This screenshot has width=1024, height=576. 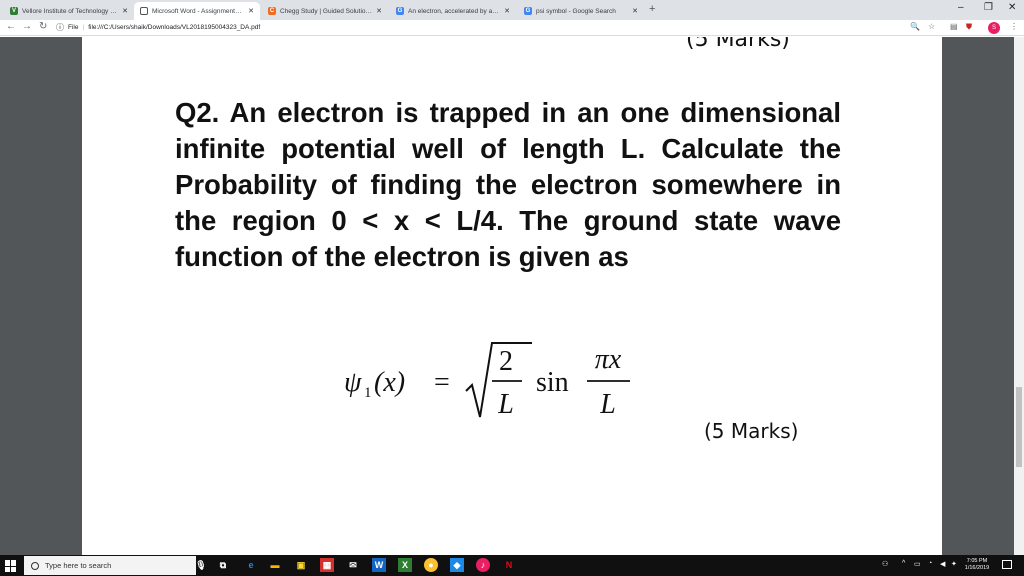 What do you see at coordinates (954, 564) in the screenshot?
I see `dropbox-tray-icon: ✦` at bounding box center [954, 564].